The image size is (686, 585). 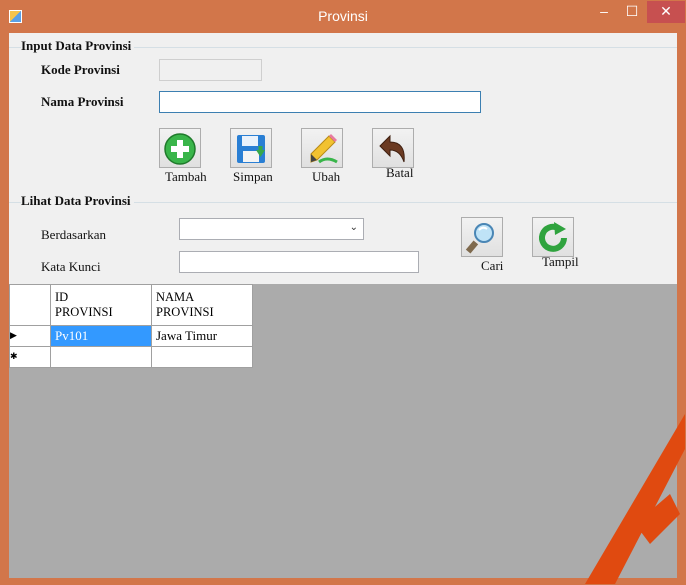 I want to click on view-group-title: Lihat Data Provinsi, so click(x=77, y=201).